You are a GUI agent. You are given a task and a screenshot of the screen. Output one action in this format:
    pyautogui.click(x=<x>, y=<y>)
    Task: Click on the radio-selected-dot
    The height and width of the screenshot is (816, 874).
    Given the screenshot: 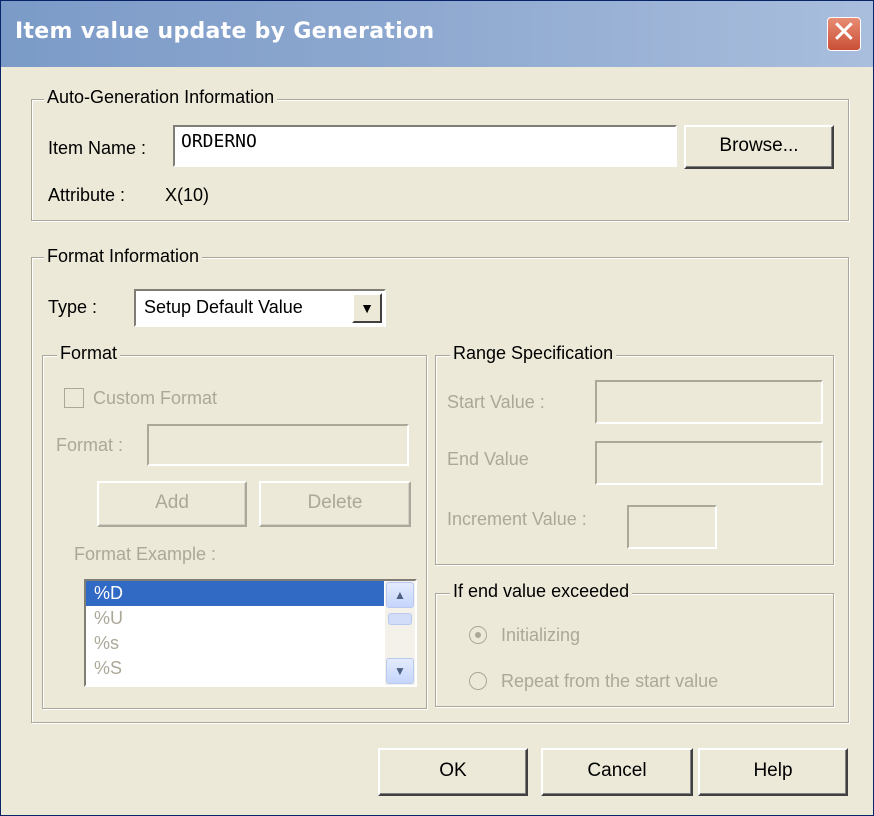 What is the action you would take?
    pyautogui.click(x=478, y=635)
    